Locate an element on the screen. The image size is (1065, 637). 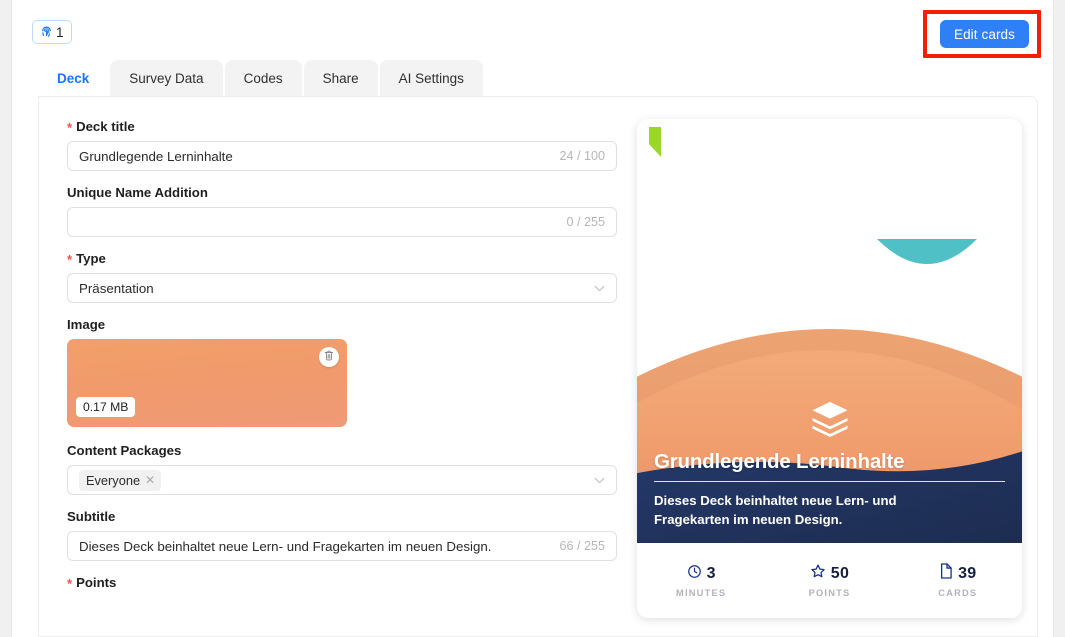
stat-points-value: 50 is located at coordinates (840, 573).